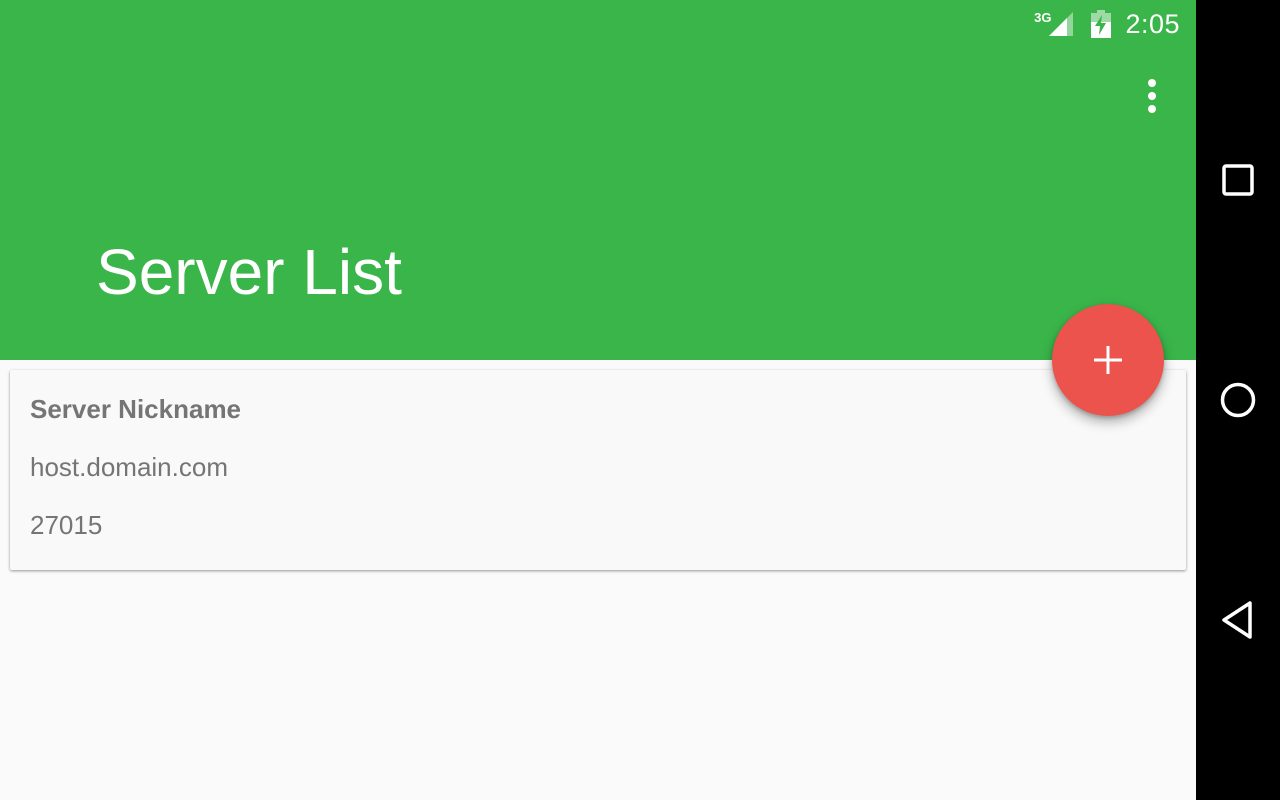 The width and height of the screenshot is (1280, 800). I want to click on recents-icon, so click(1238, 180).